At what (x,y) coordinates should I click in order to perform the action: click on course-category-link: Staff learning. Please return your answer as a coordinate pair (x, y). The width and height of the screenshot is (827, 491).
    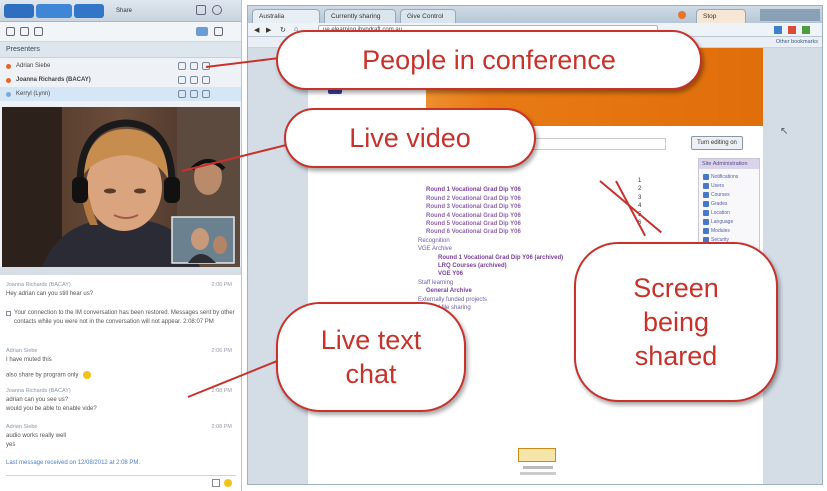
    Looking at the image, I should click on (435, 283).